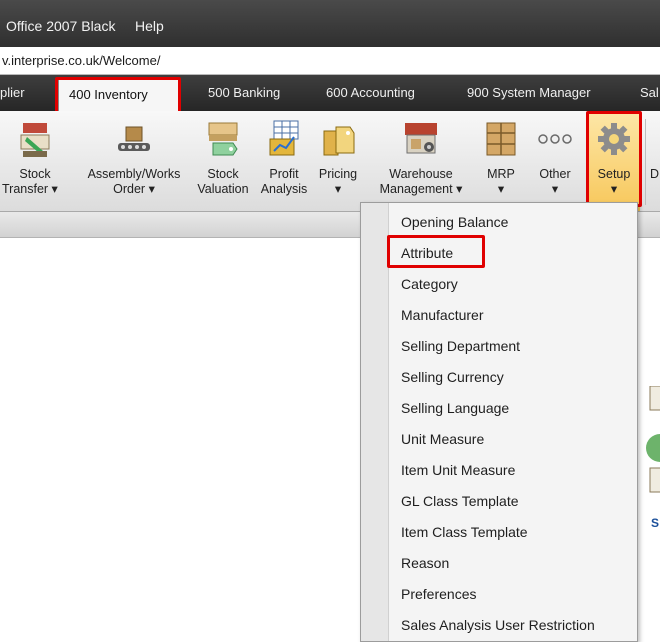 The image size is (660, 642). Describe the element at coordinates (421, 161) in the screenshot. I see `warehouse-management-button: Warehouse Management ▾` at that location.